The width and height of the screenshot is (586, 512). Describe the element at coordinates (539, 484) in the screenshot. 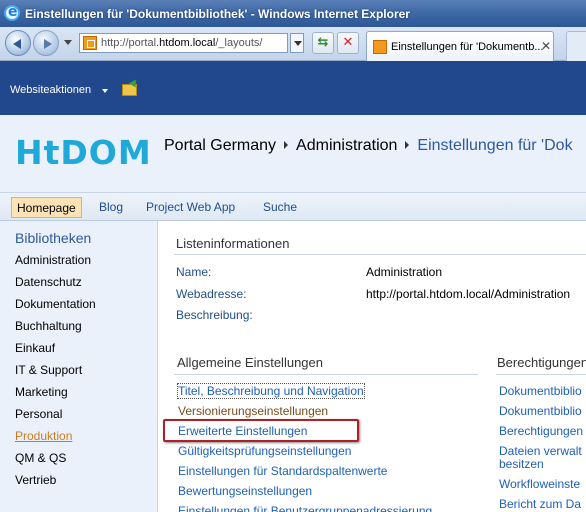

I see `link-permissions-5: Workfloweinste` at that location.